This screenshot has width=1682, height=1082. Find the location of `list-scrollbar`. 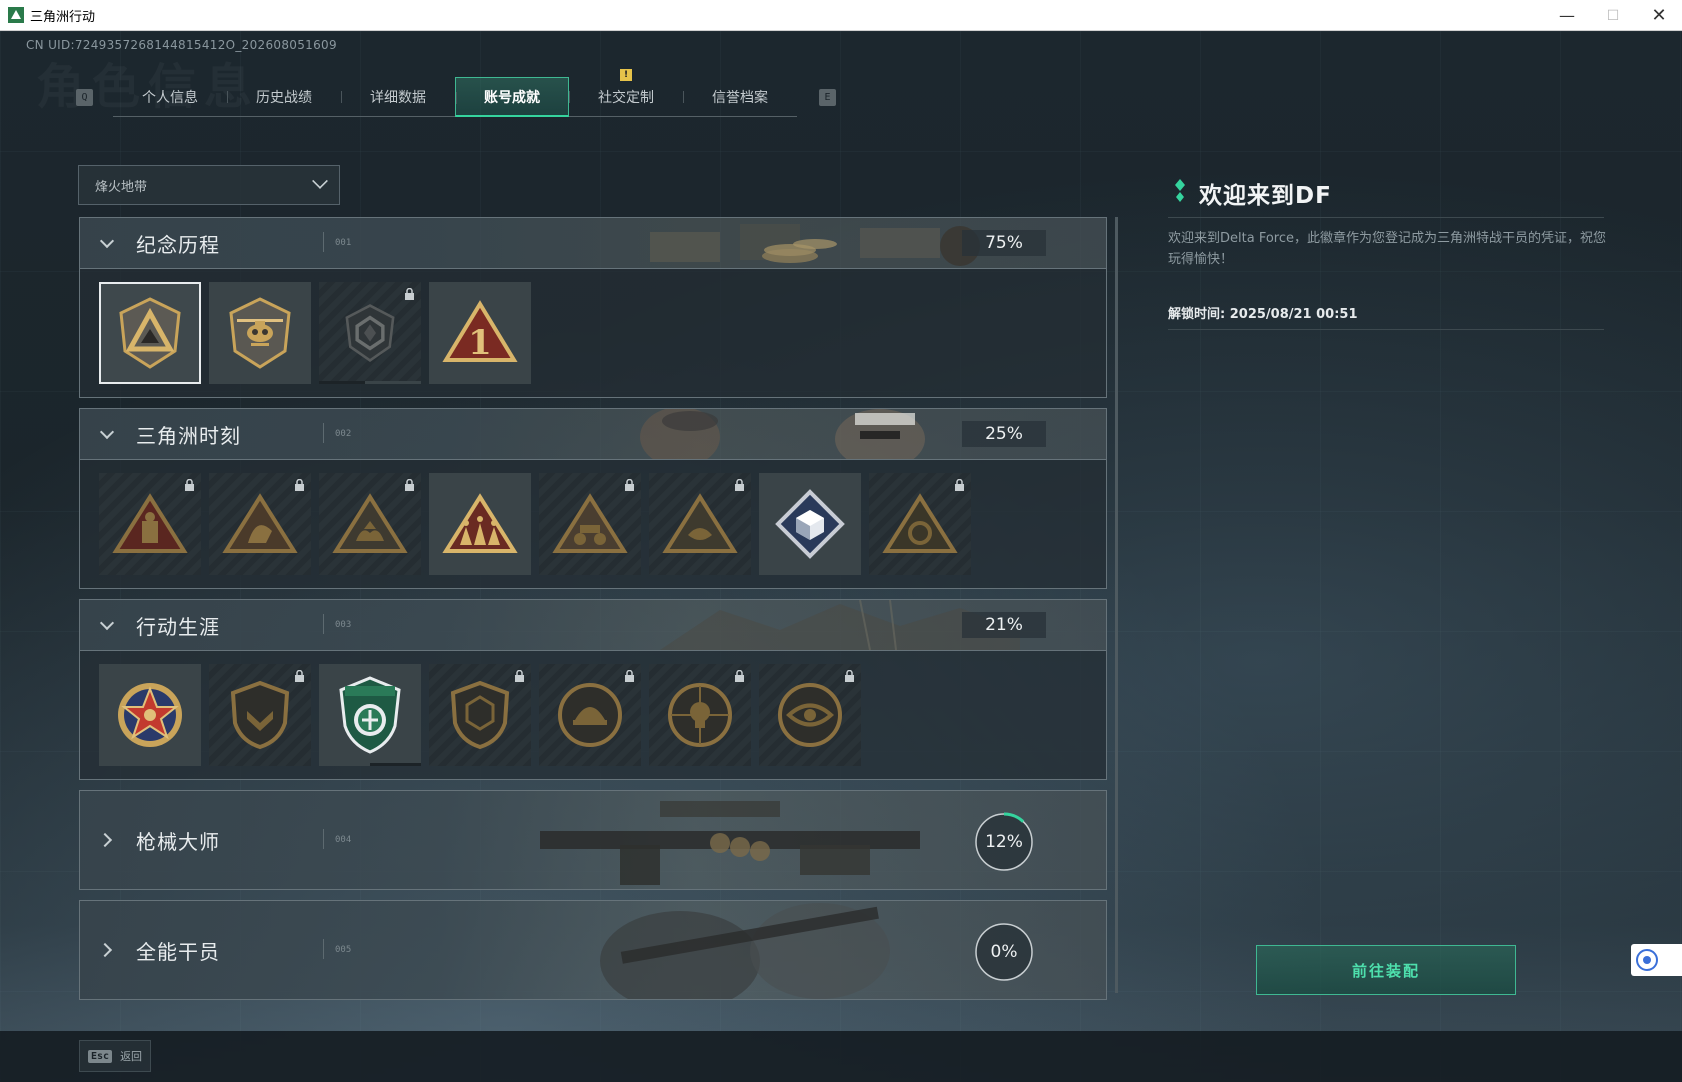

list-scrollbar is located at coordinates (1116, 605).